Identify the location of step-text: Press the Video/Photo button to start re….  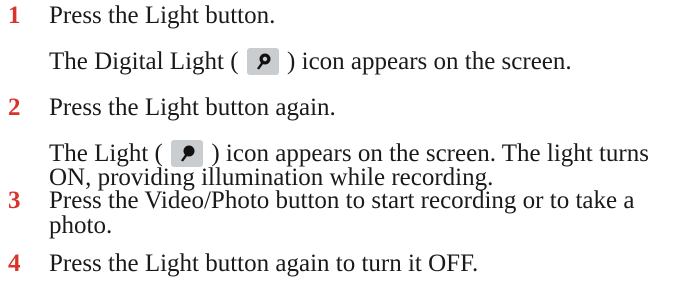
(342, 200).